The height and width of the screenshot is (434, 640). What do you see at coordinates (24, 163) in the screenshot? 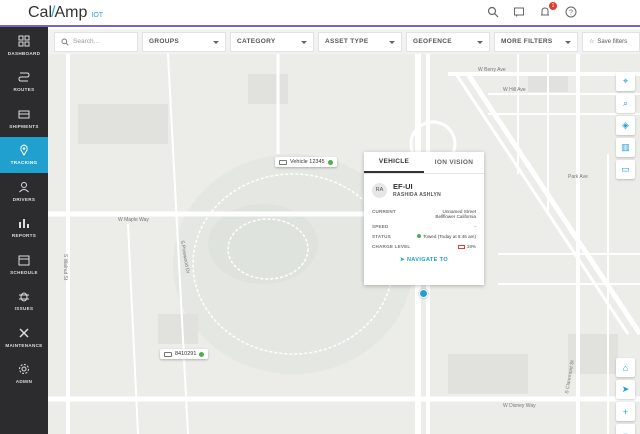
I see `sidebar-item-label: TRACKING` at bounding box center [24, 163].